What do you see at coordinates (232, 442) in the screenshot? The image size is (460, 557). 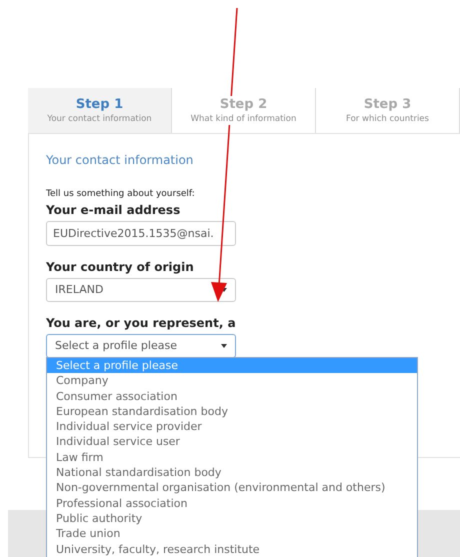 I see `dropdown-option: Individual service user` at bounding box center [232, 442].